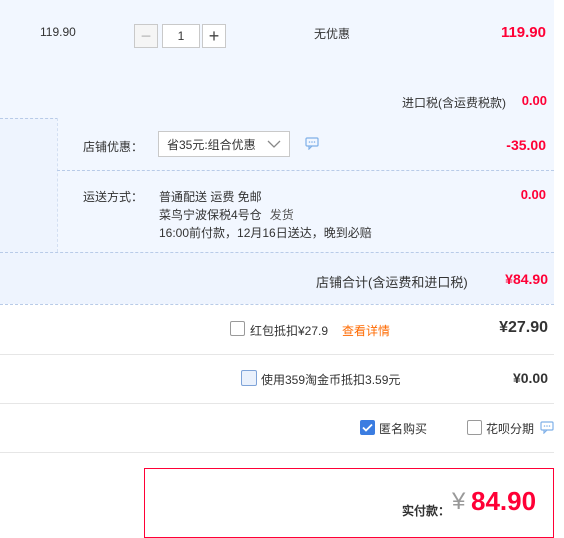 Image resolution: width=564 pixels, height=538 pixels. I want to click on quantity-plus-button: +, so click(214, 36).